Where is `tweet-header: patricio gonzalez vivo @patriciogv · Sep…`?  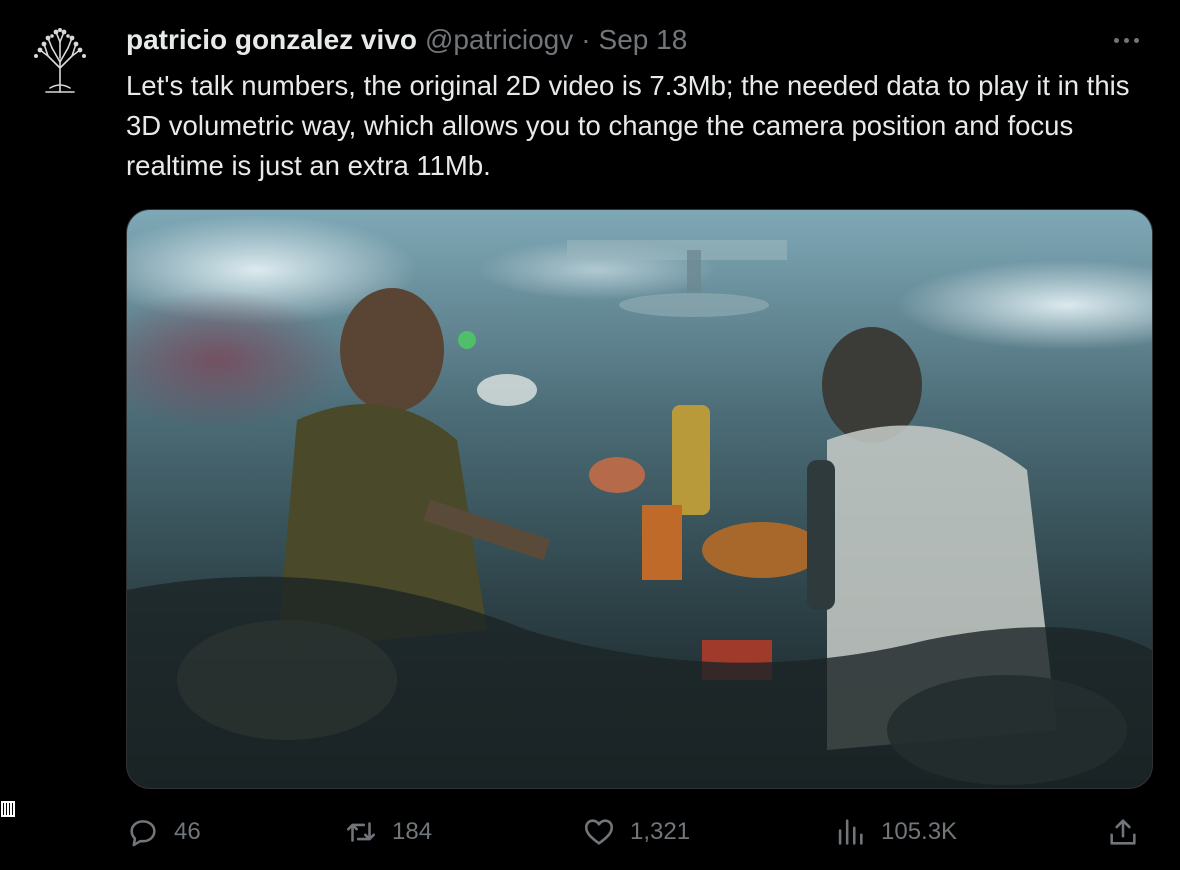
tweet-header: patricio gonzalez vivo @patriciogv · Sep… is located at coordinates (406, 41).